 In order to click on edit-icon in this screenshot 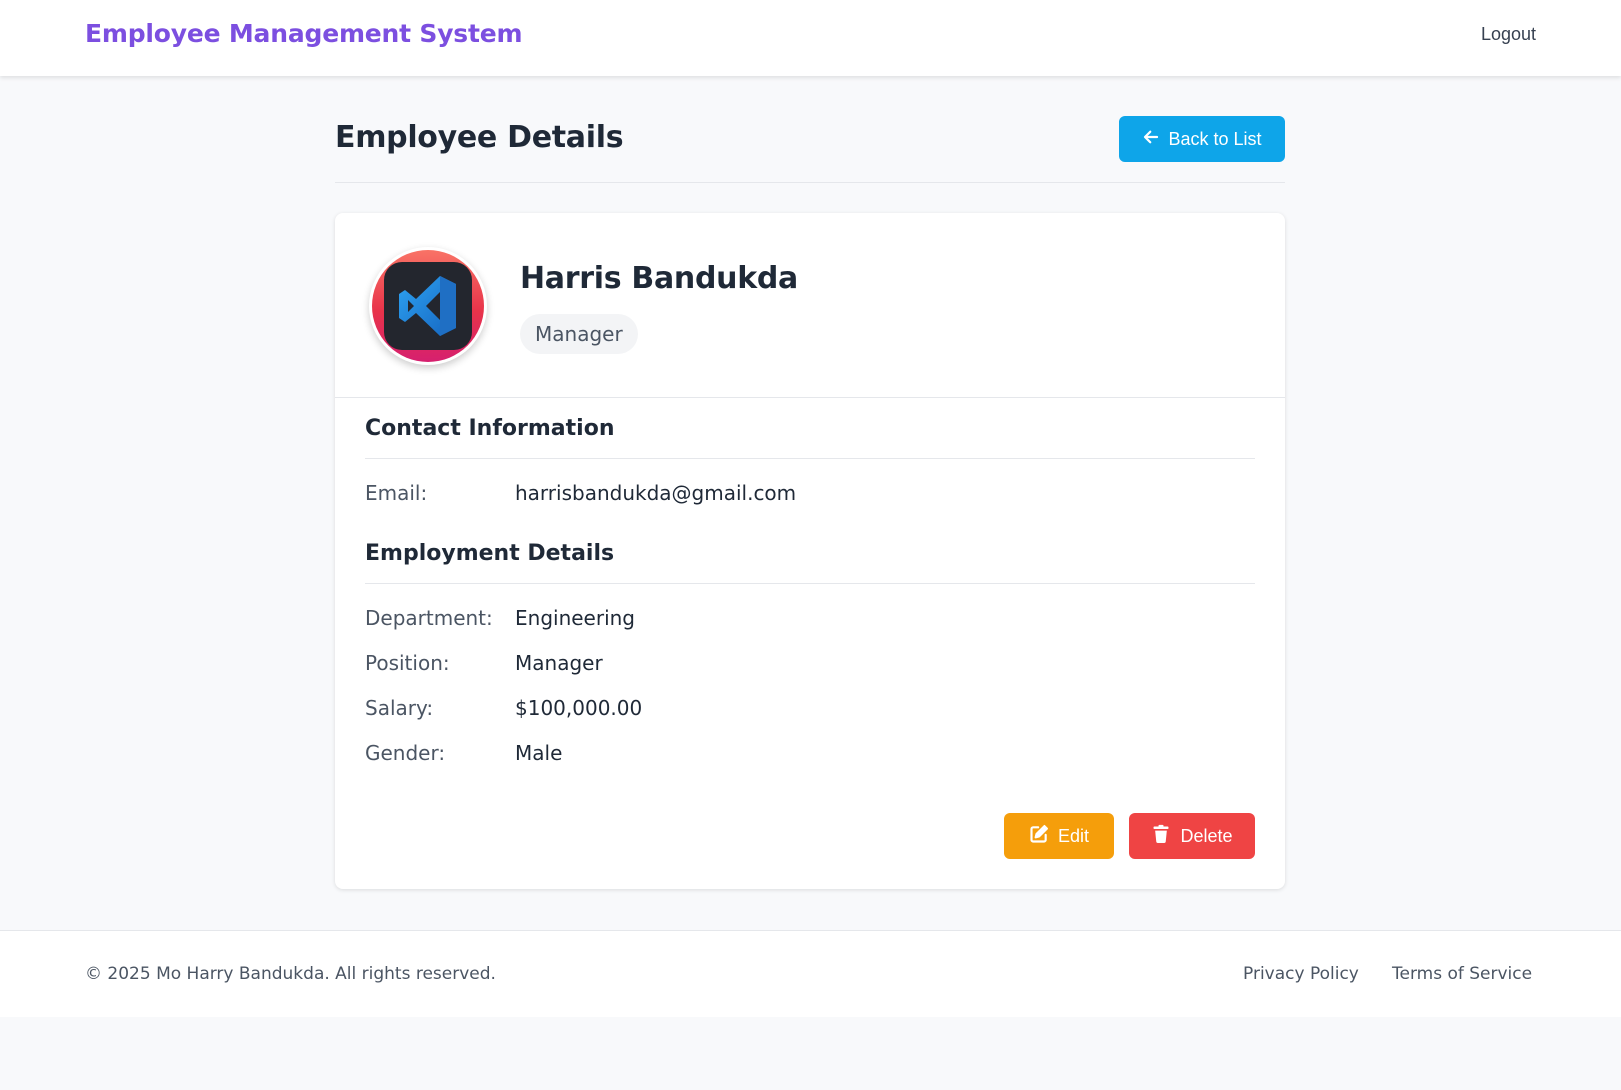, I will do `click(1039, 836)`.